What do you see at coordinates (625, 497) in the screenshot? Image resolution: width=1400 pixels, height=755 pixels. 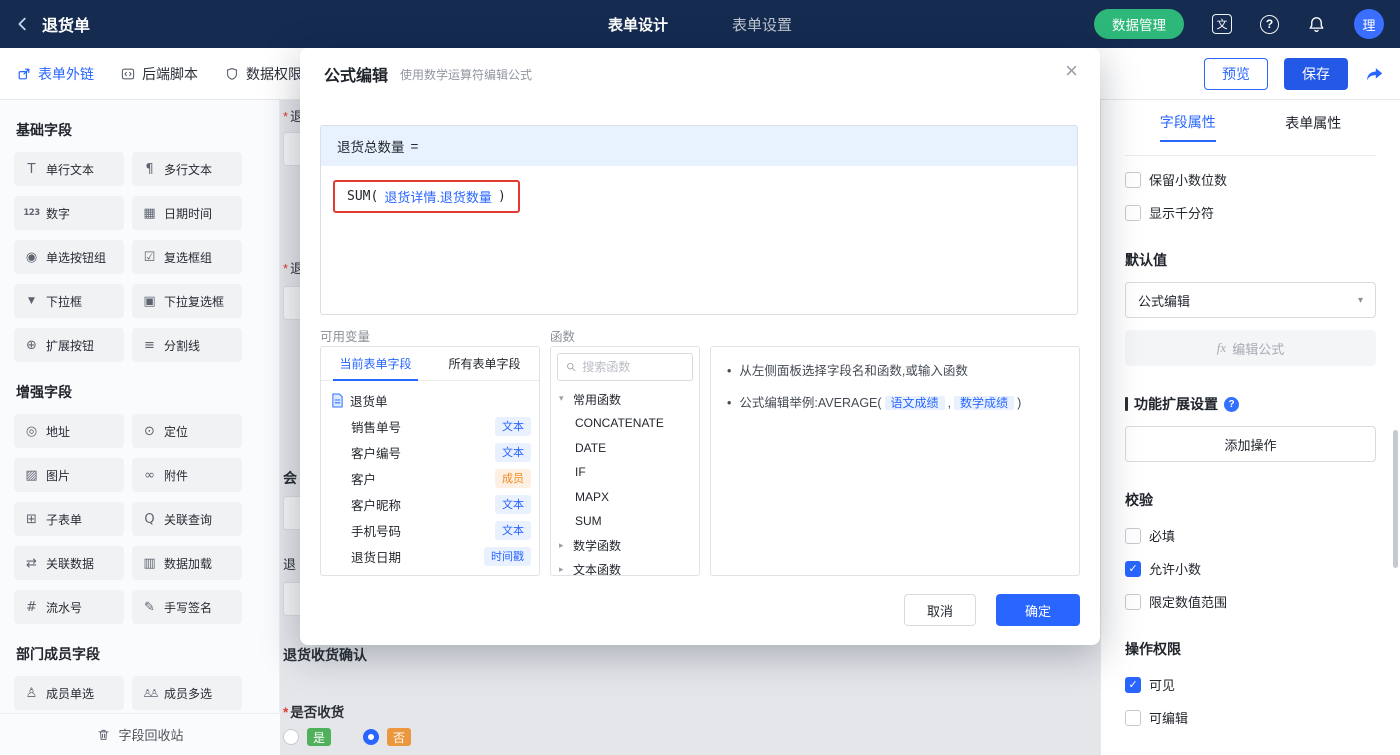 I see `function-item: MAPX` at bounding box center [625, 497].